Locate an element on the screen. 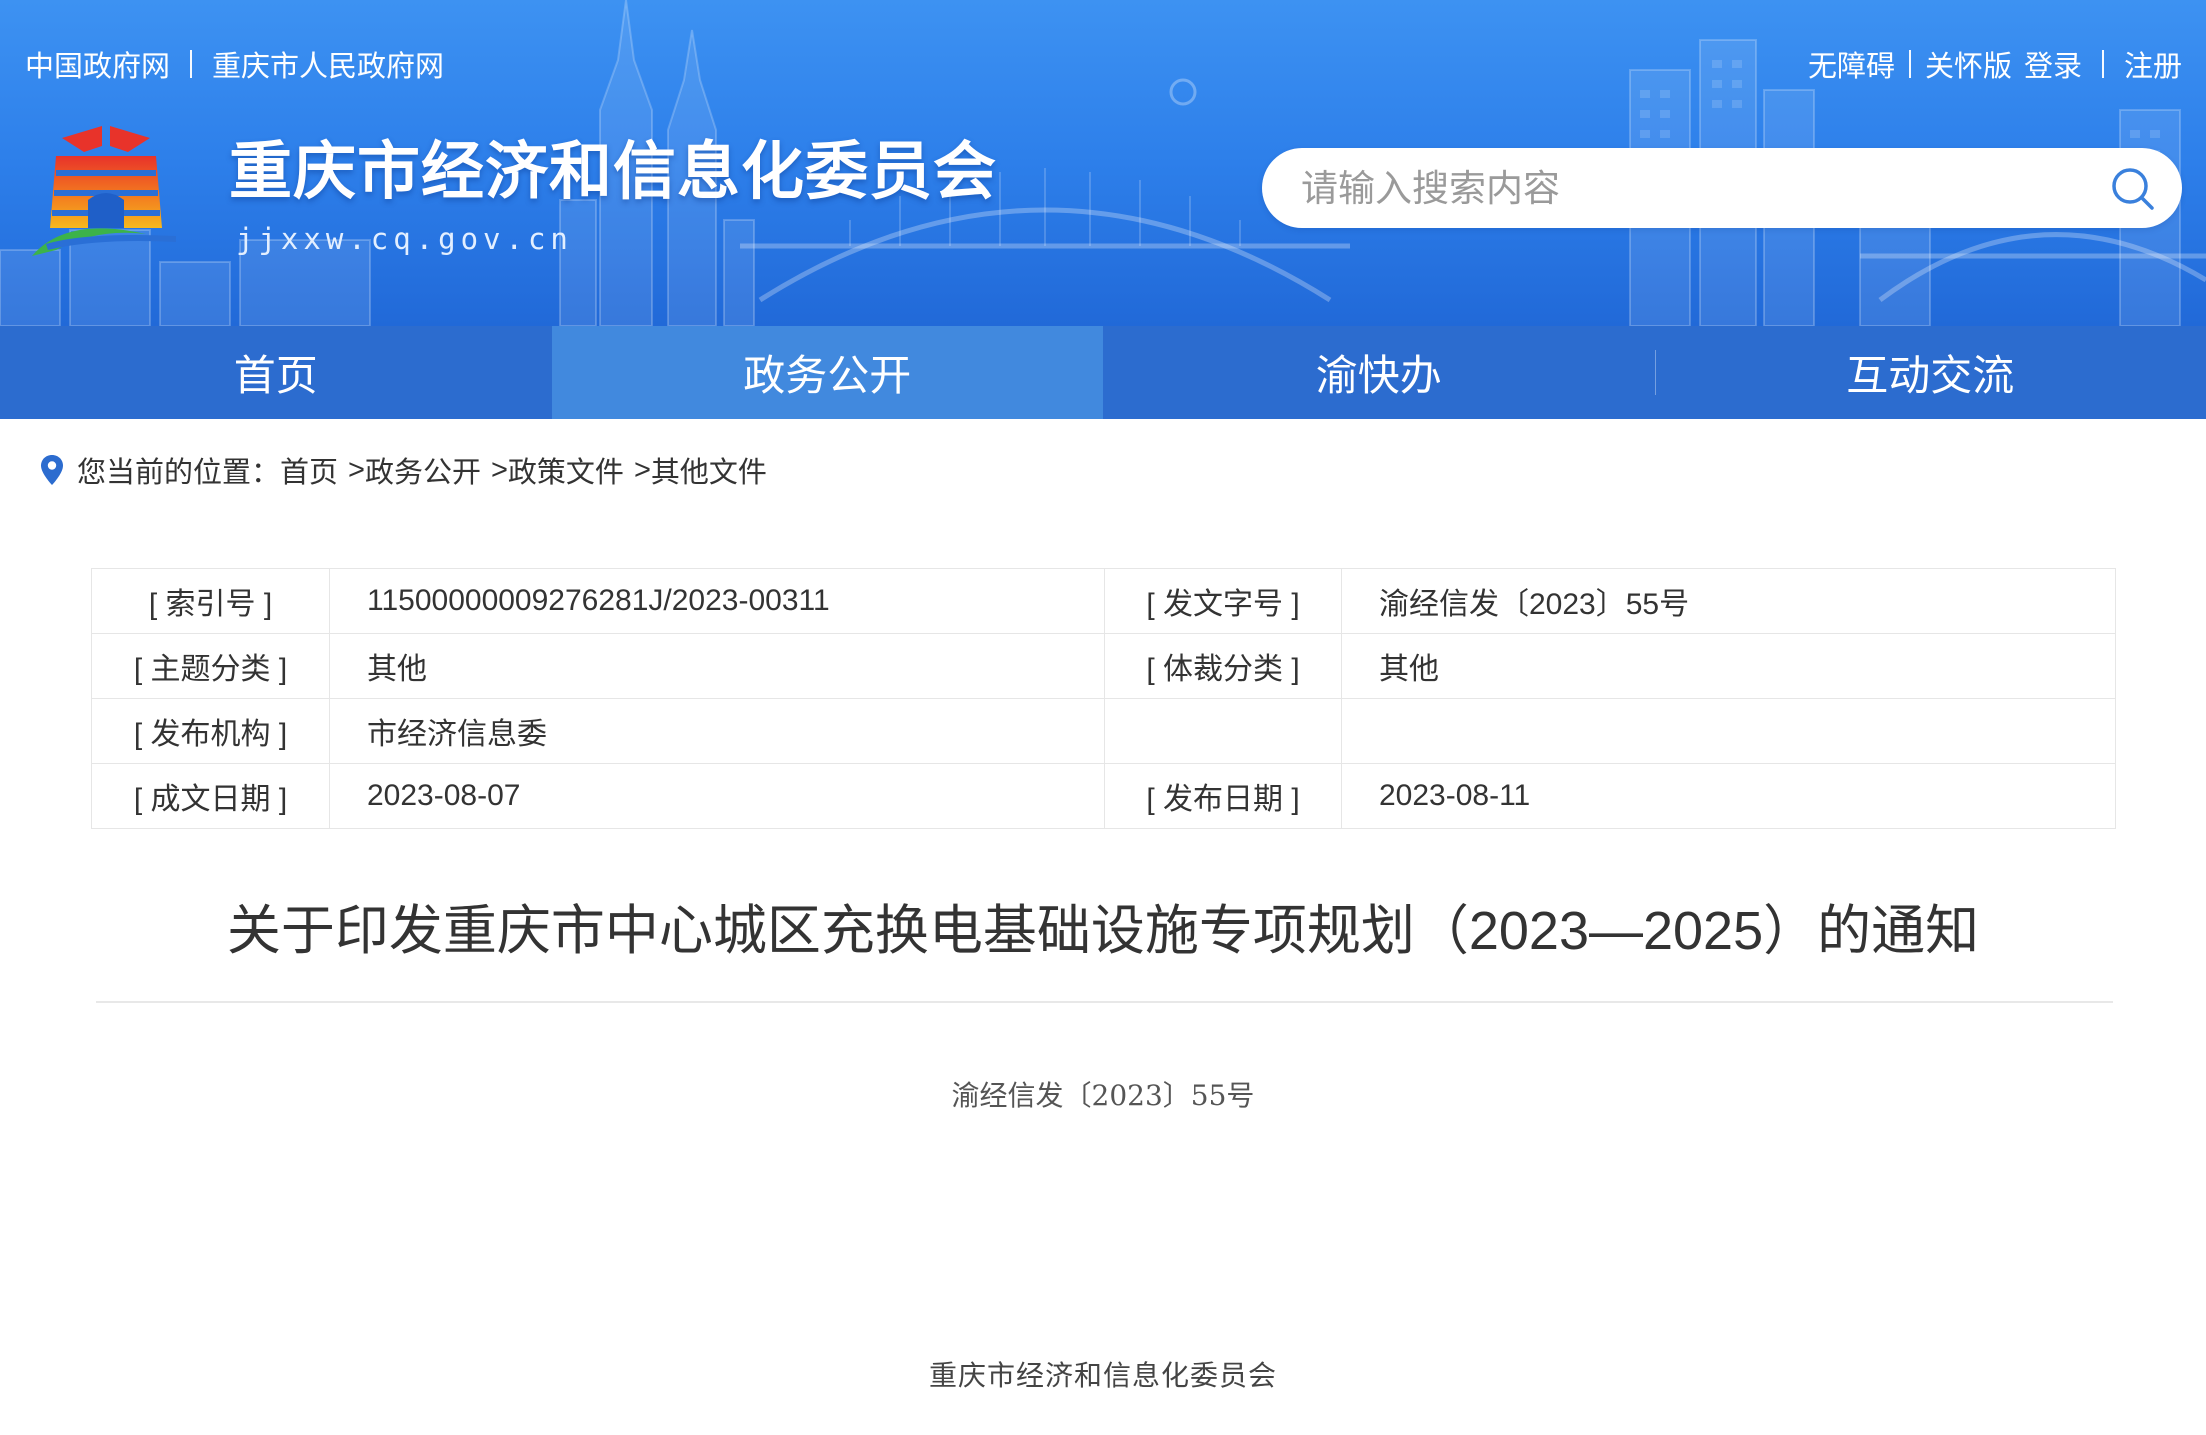 This screenshot has width=2206, height=1435. meta-label: [ 主题分类 ] is located at coordinates (210, 666).